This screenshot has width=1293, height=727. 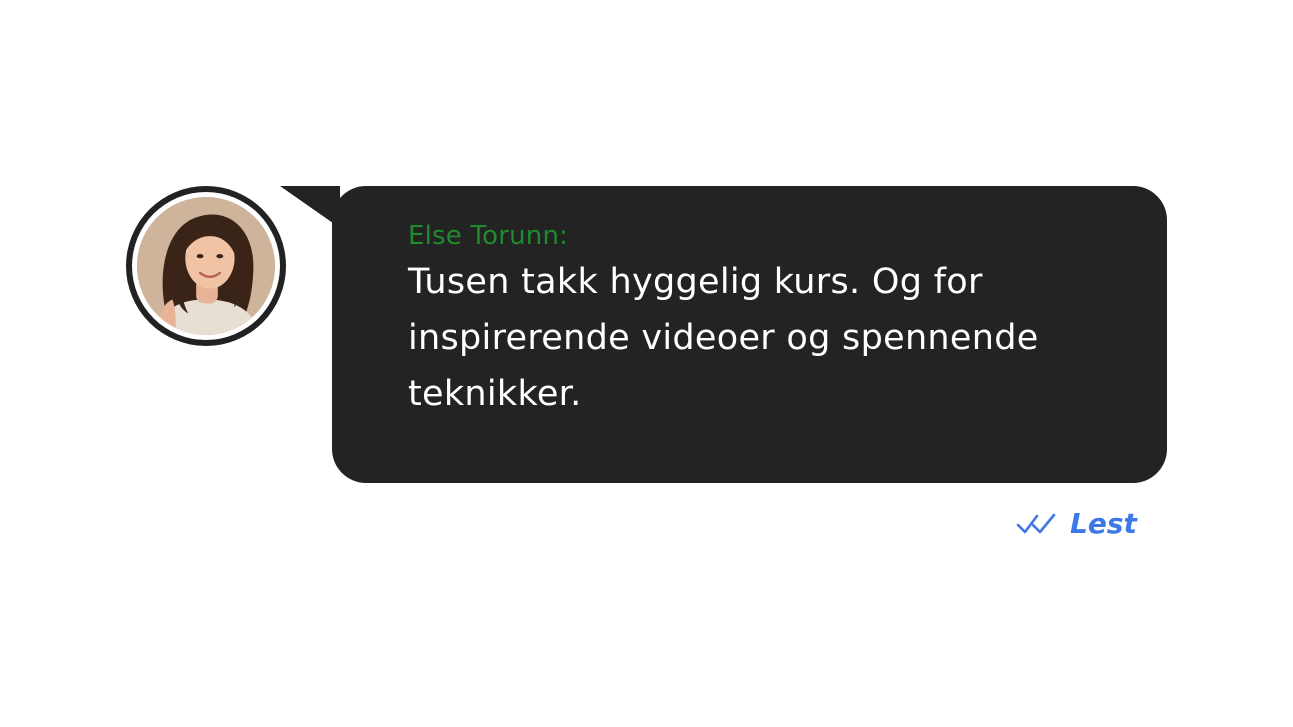 I want to click on read-status: Lest, so click(x=1076, y=524).